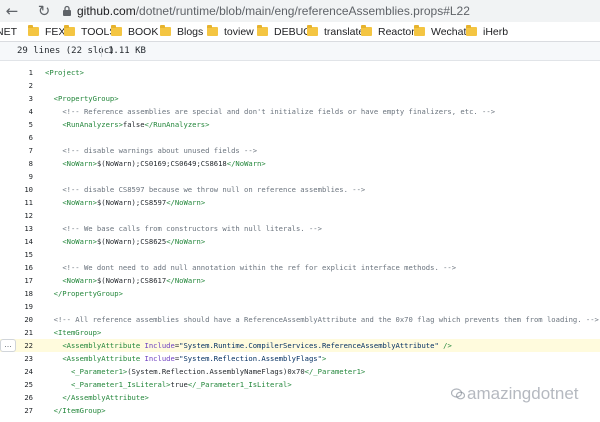  I want to click on lock-icon, so click(67, 11).